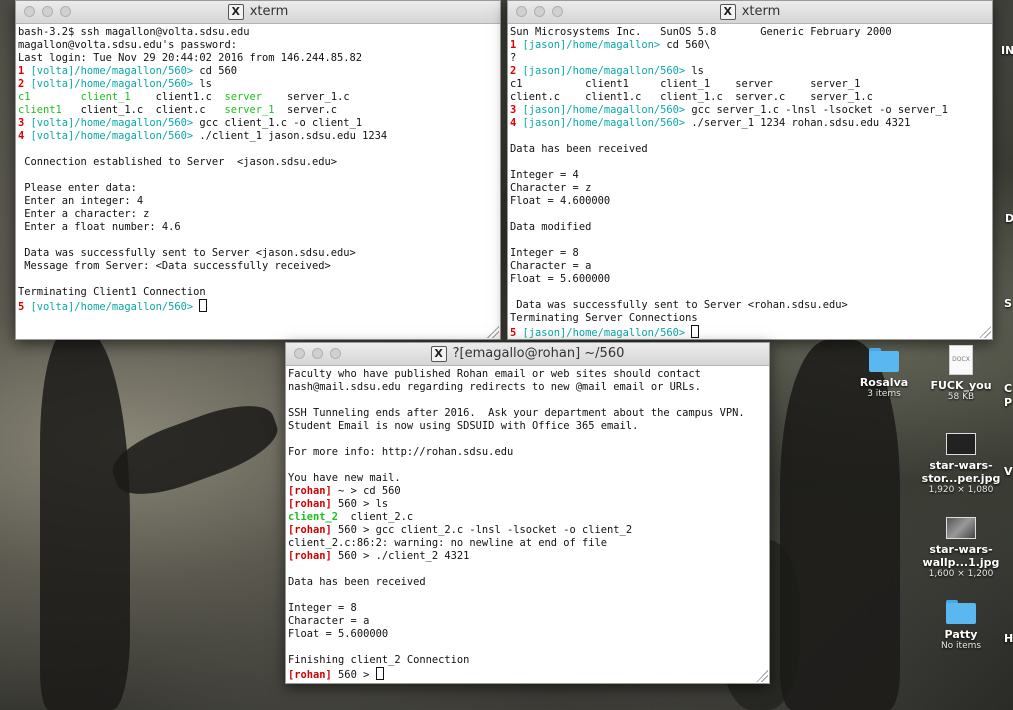  Describe the element at coordinates (551, 188) in the screenshot. I see `terminal-text: Character = z` at that location.